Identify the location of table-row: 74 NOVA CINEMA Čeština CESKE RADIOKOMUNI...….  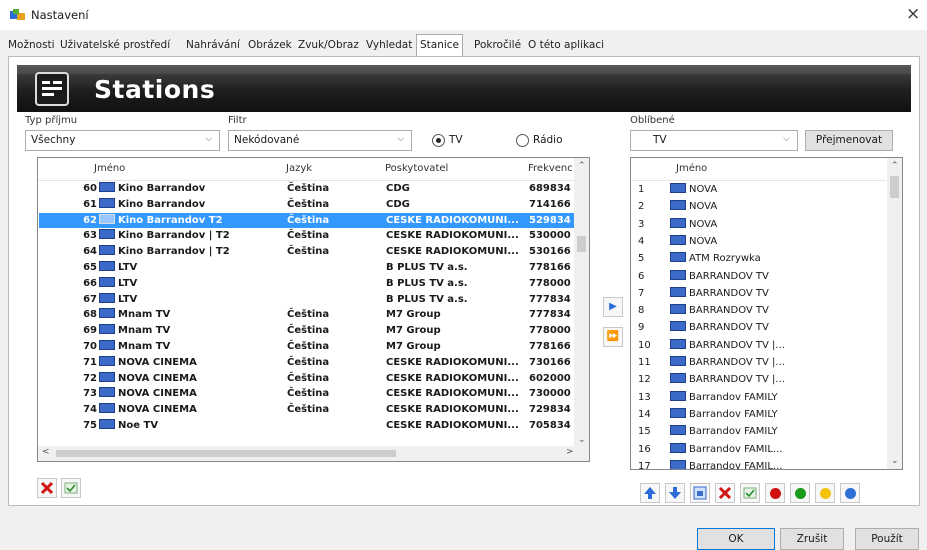
(307, 409).